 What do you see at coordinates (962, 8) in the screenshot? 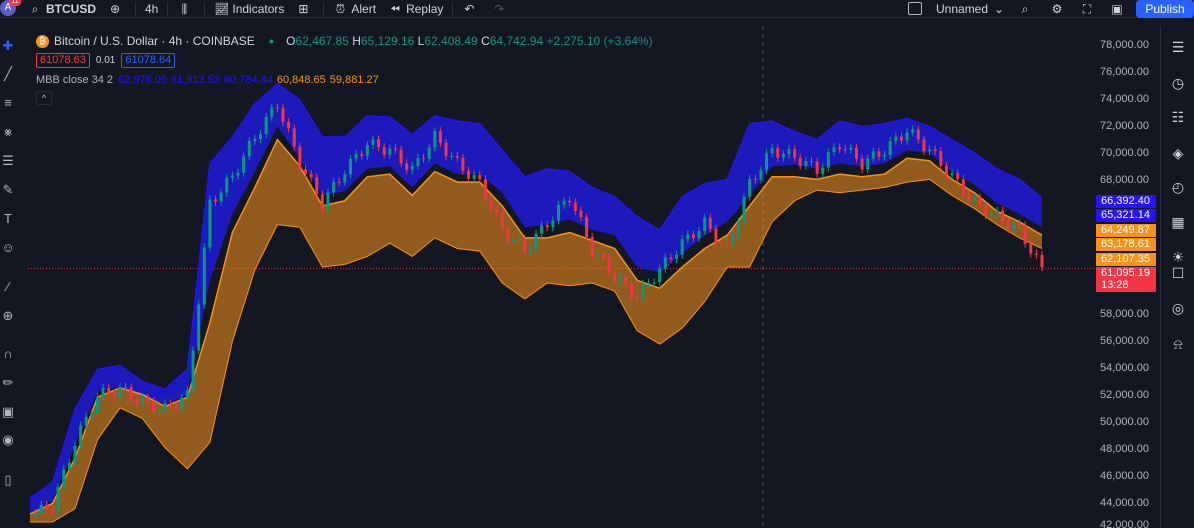
I see `layout-name: Unnamed` at bounding box center [962, 8].